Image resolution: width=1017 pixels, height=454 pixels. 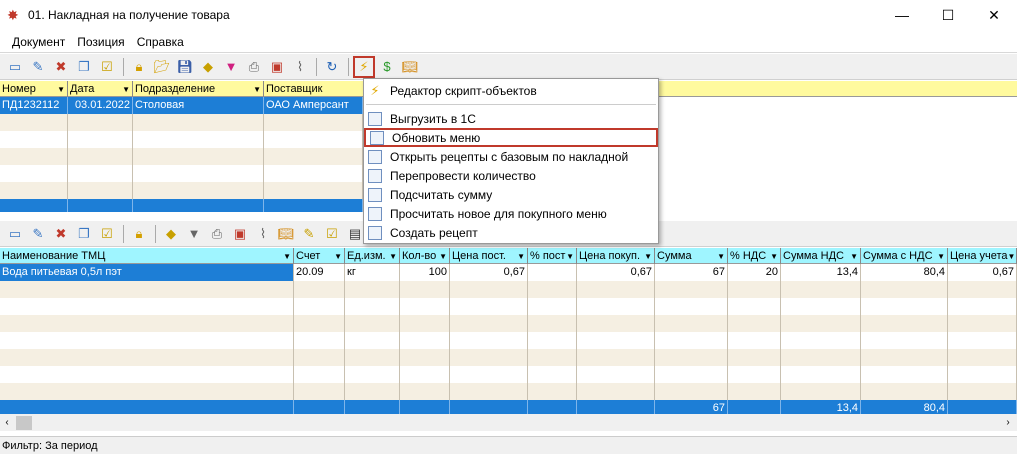 I want to click on menu-position: Позиция, so click(x=100, y=42).